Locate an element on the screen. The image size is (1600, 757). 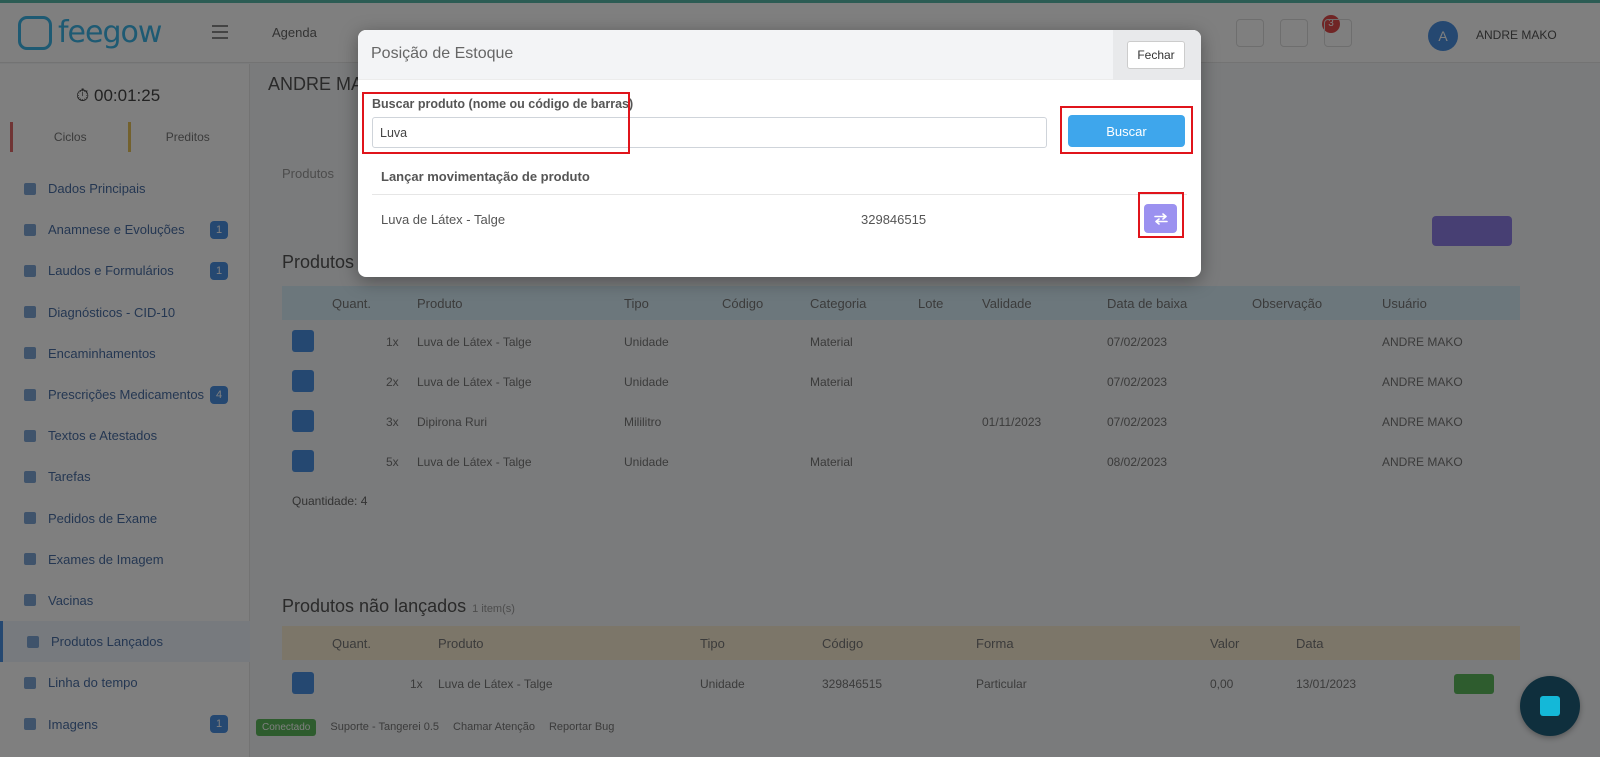
transfer-button is located at coordinates (1160, 218).